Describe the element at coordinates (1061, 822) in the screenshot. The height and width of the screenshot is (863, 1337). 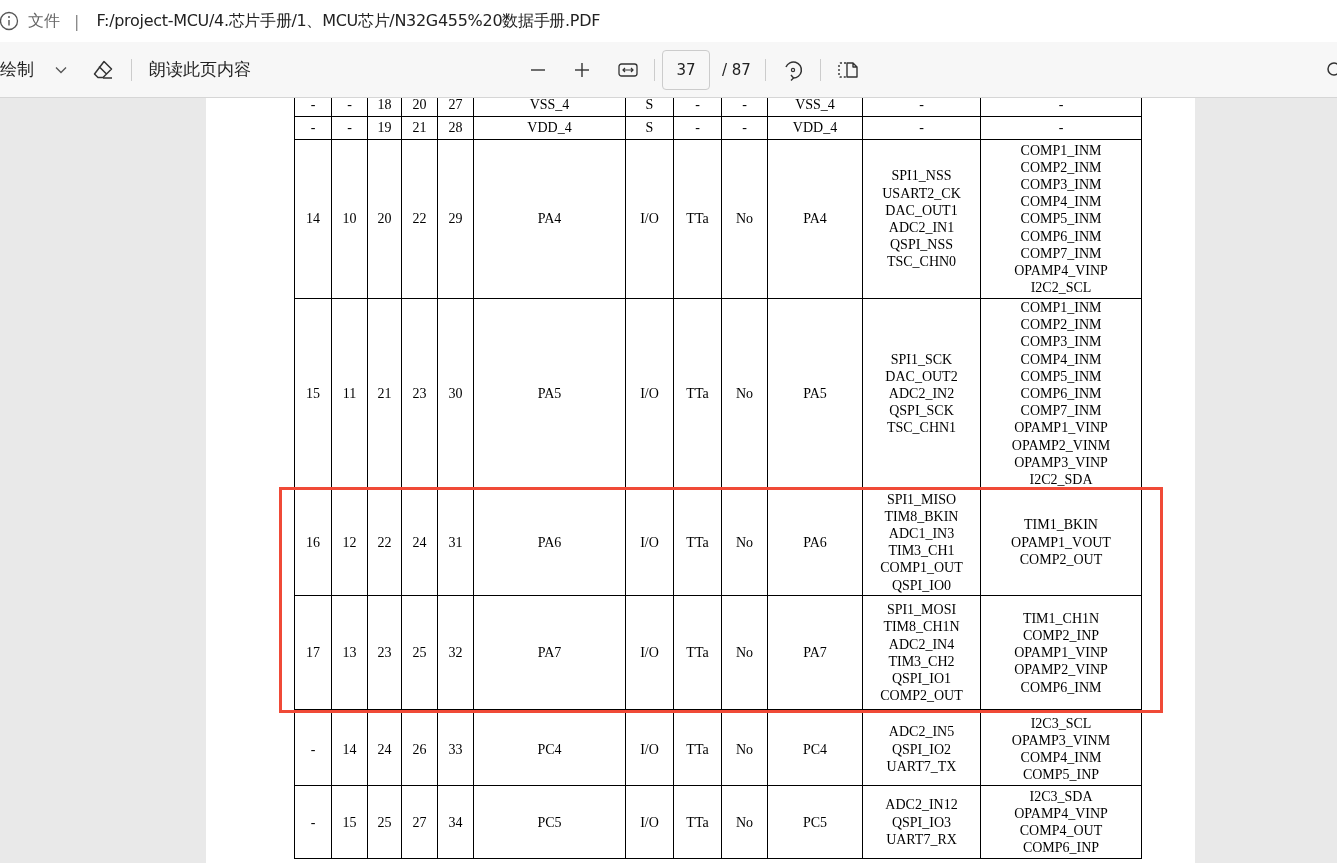
I see `table-cell: I2C3_SDA OPAMP4_VINP COMP4_OUT COMP6_INP` at that location.